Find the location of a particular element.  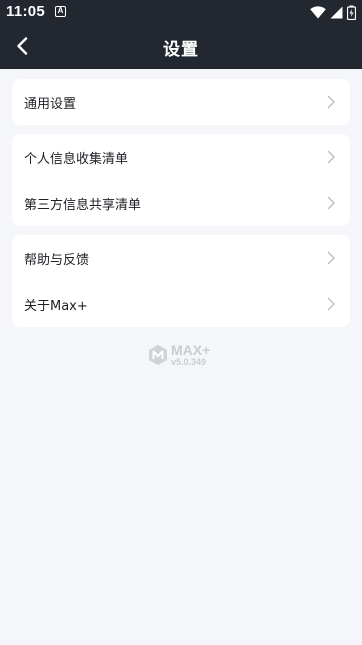

menu-item-about: 关于Max+ is located at coordinates (181, 304).